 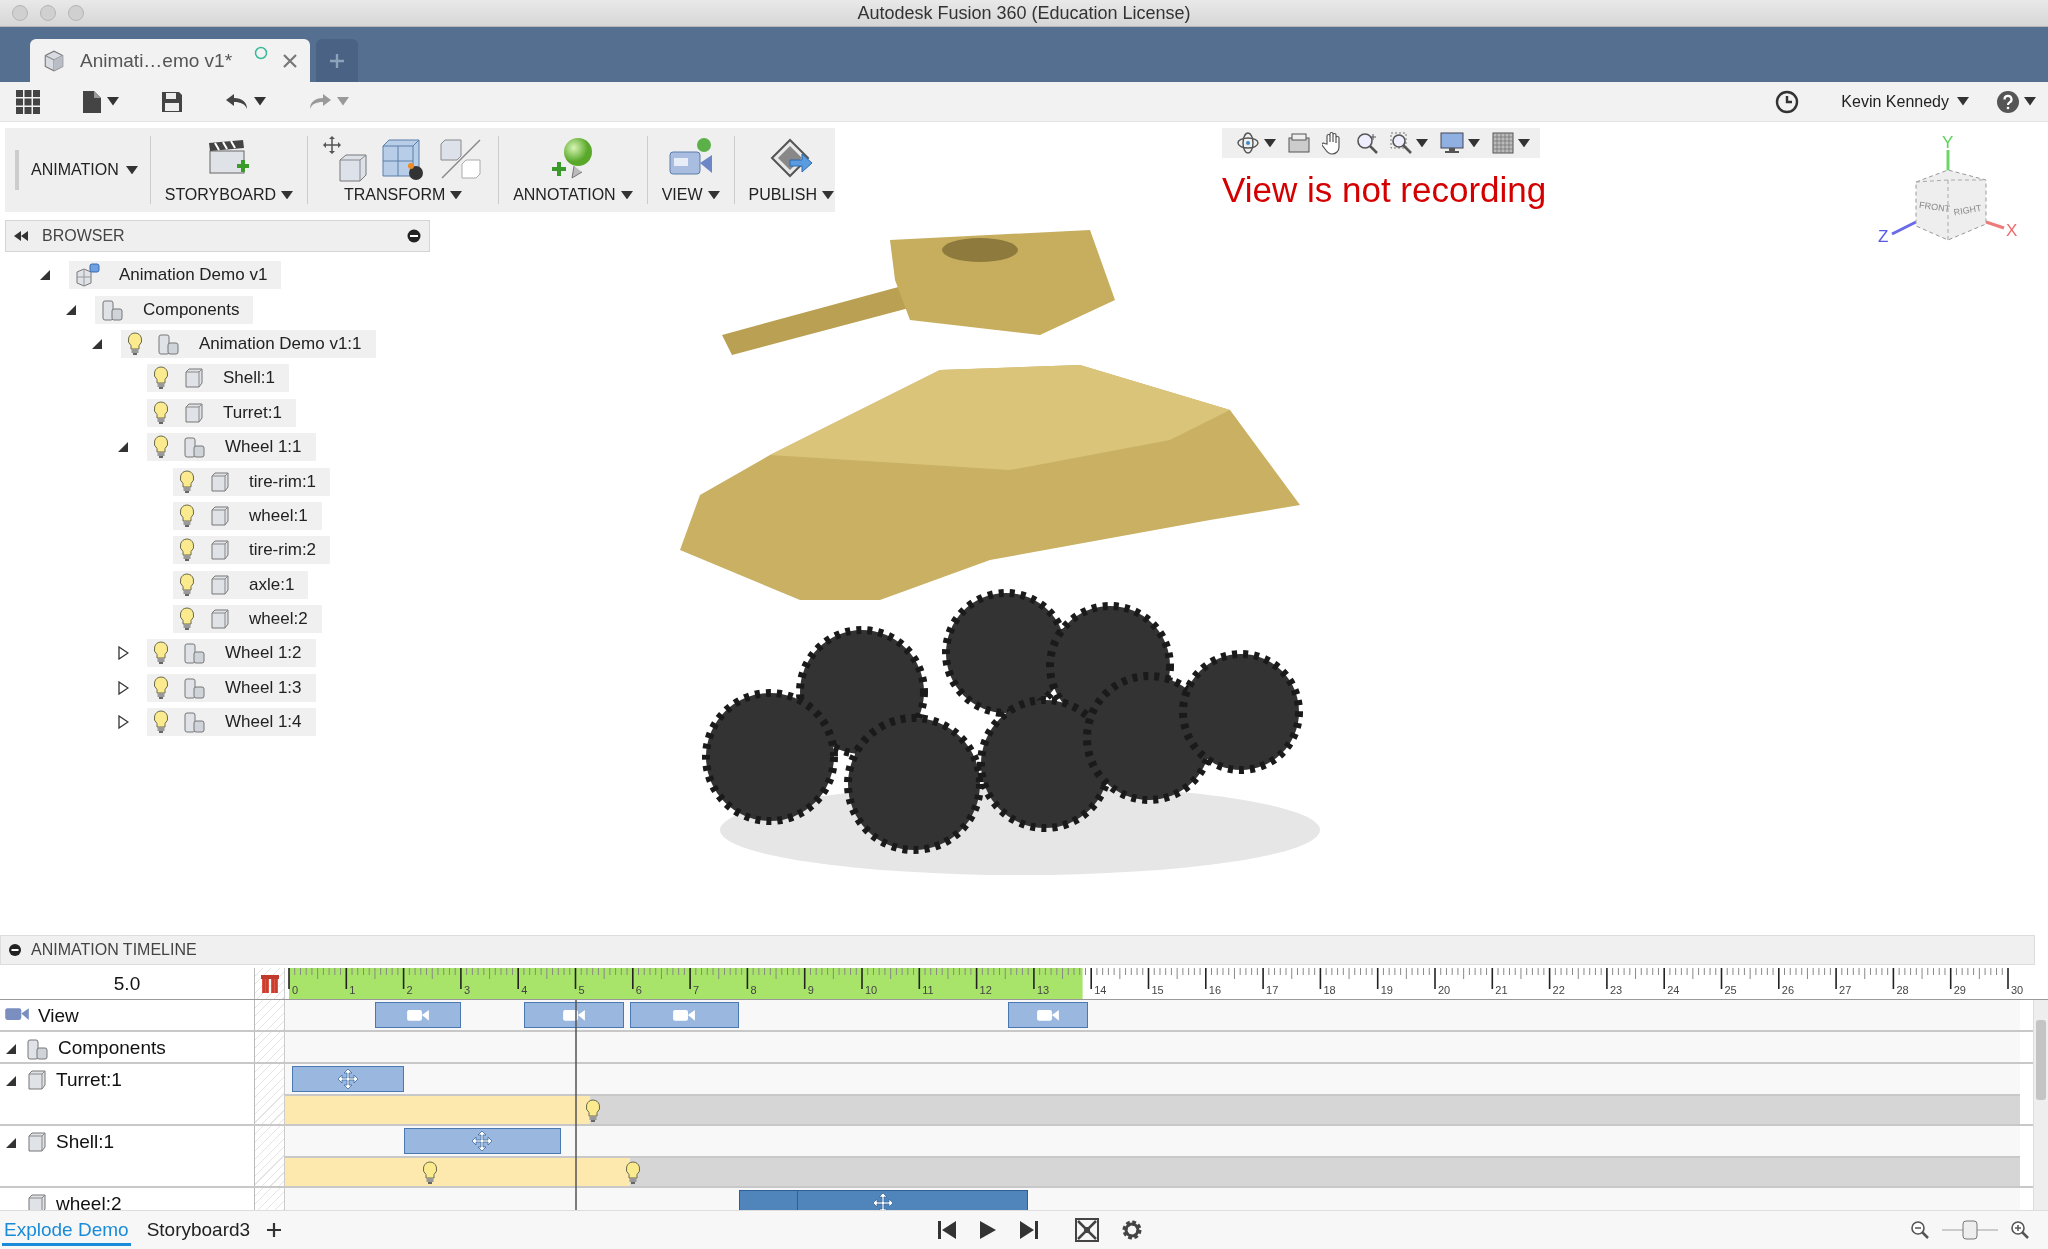 What do you see at coordinates (791, 195) in the screenshot?
I see `group-menu: PUBLISH` at bounding box center [791, 195].